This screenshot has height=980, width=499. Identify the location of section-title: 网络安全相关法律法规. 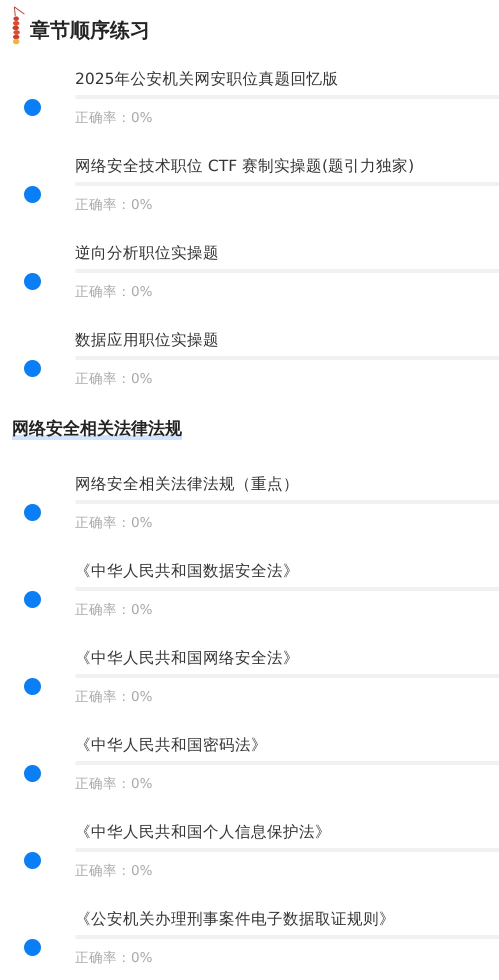
(97, 428).